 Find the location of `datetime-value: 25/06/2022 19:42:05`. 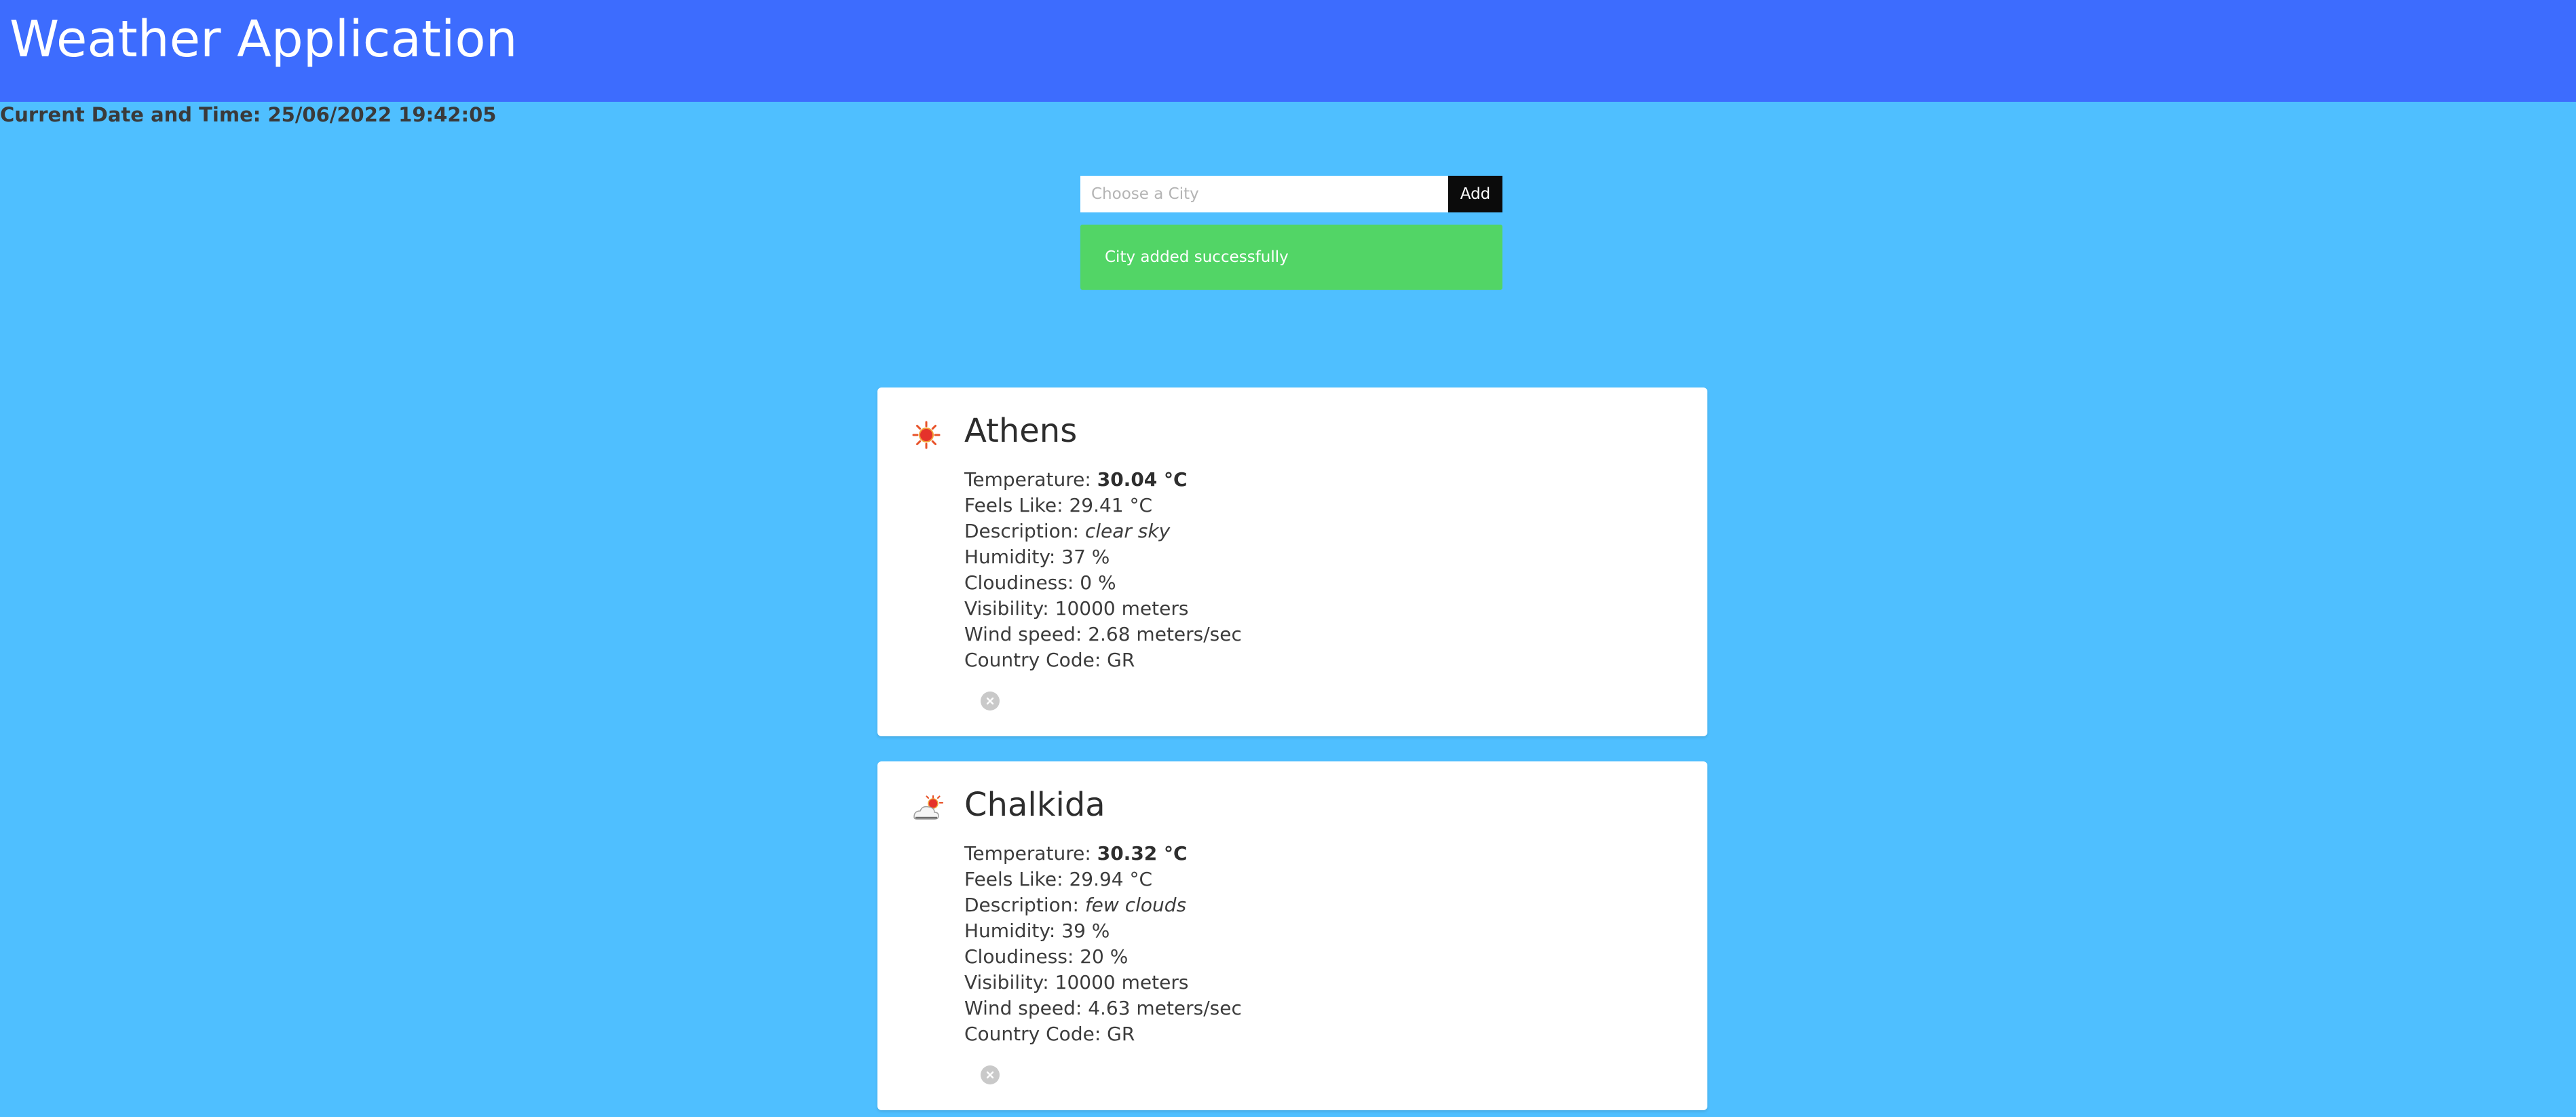

datetime-value: 25/06/2022 19:42:05 is located at coordinates (382, 114).